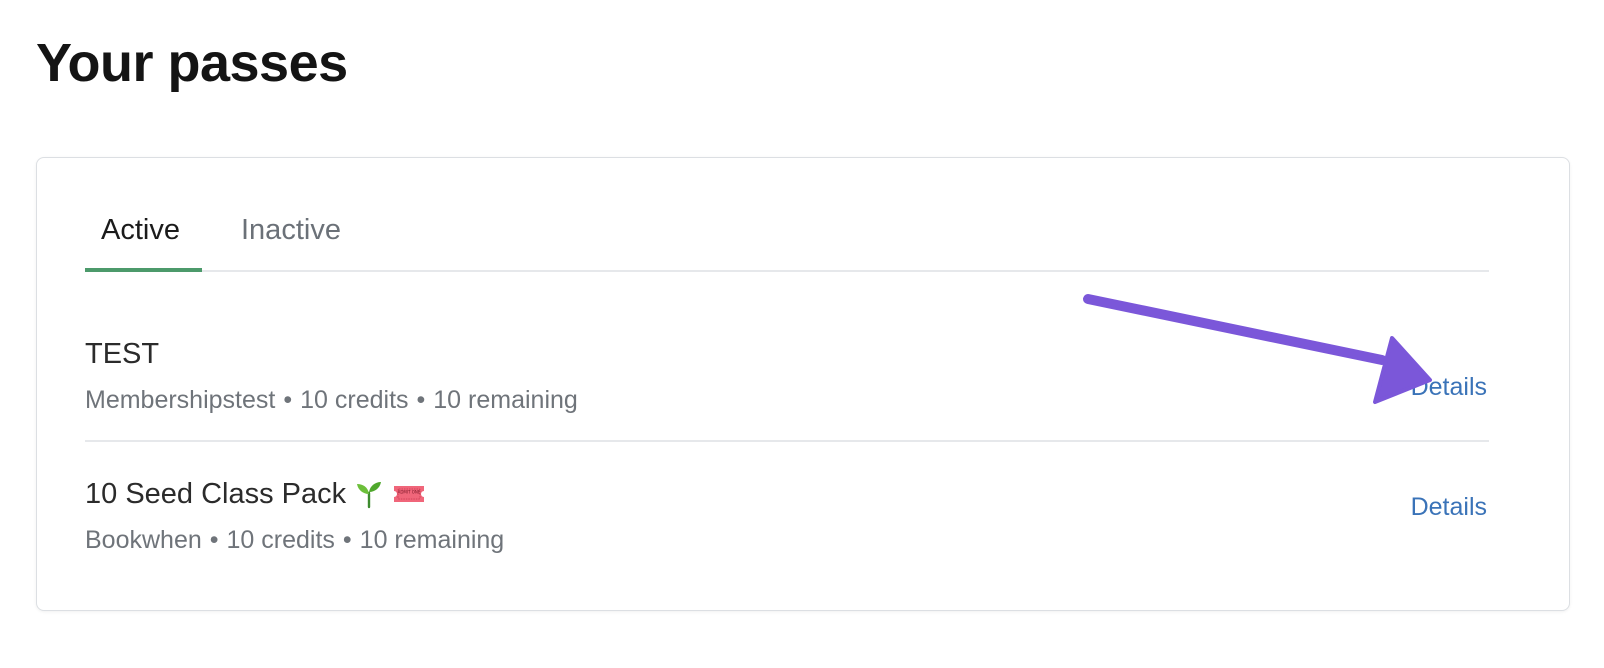 This screenshot has width=1604, height=668. What do you see at coordinates (369, 495) in the screenshot?
I see `seedling-icon` at bounding box center [369, 495].